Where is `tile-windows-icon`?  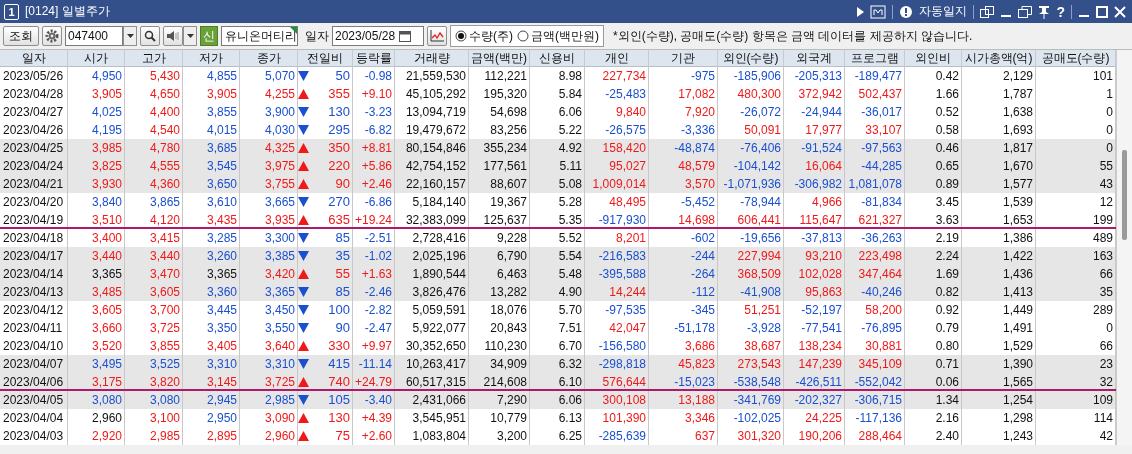
tile-windows-icon is located at coordinates (987, 11).